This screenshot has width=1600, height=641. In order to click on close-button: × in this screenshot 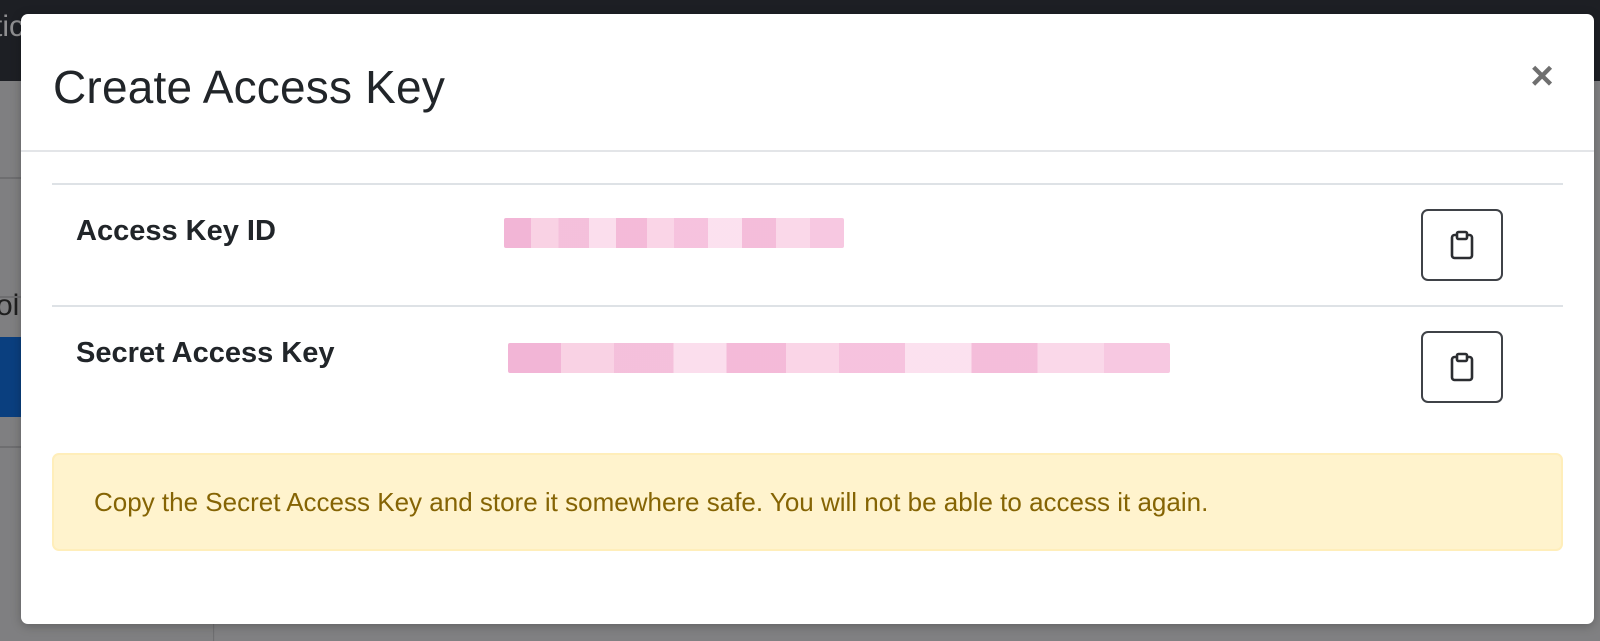, I will do `click(1542, 76)`.